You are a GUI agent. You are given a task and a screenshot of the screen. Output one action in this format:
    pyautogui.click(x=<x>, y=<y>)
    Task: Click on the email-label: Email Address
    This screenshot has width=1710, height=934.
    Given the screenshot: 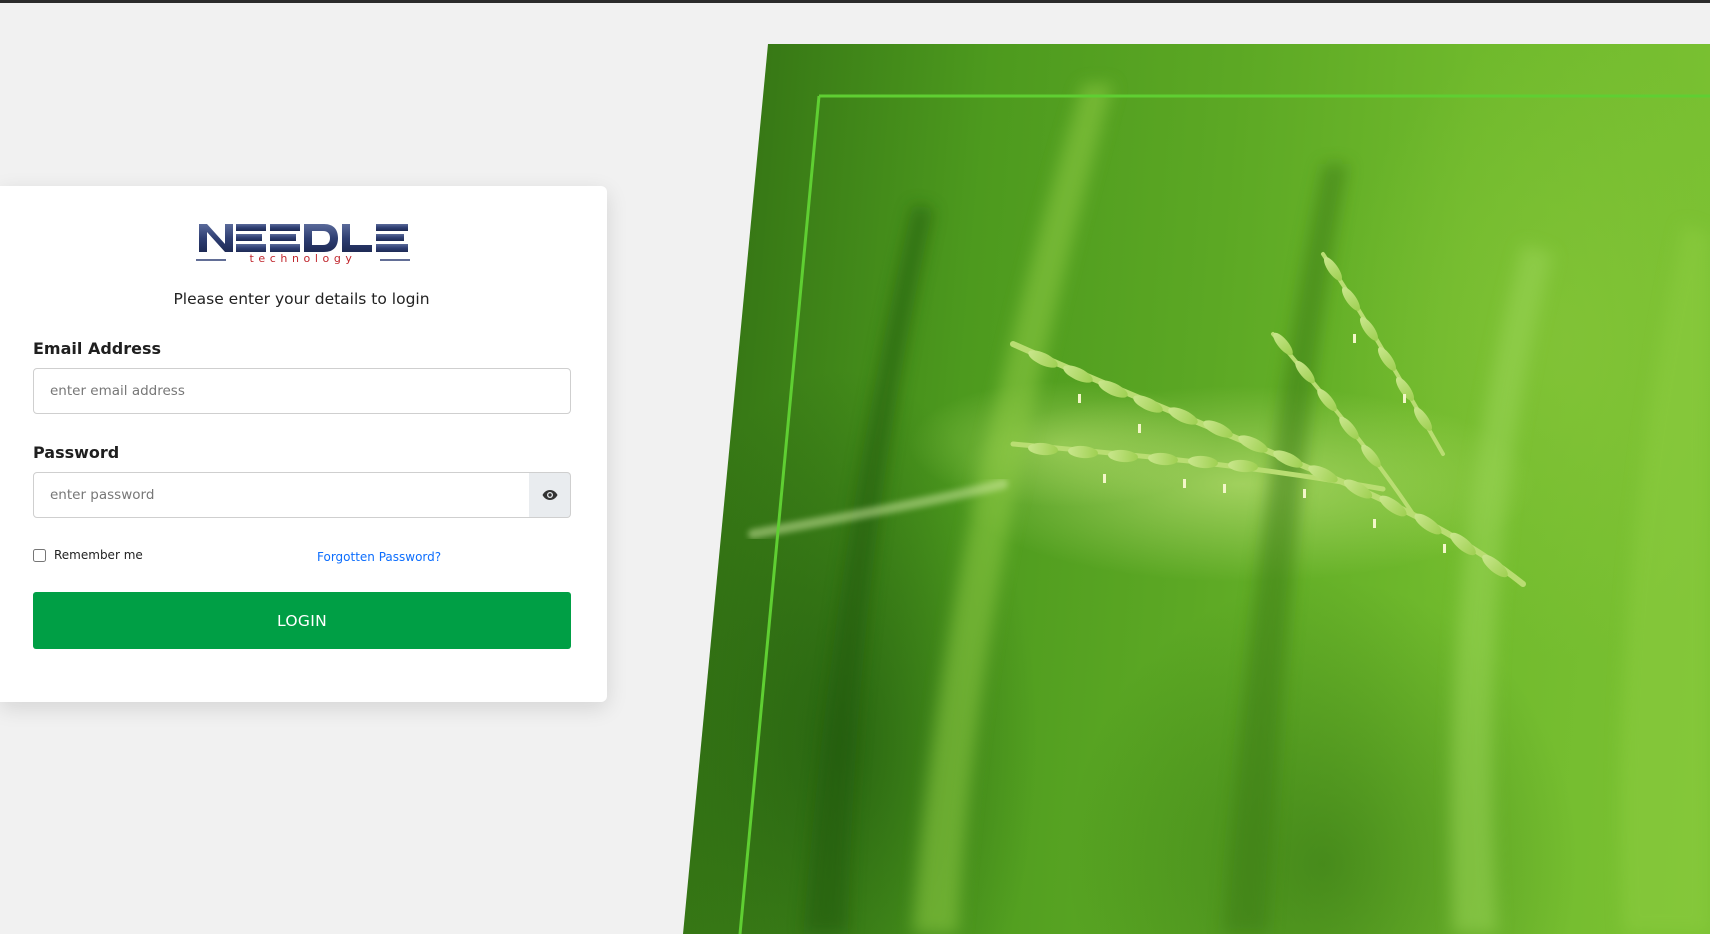 What is the action you would take?
    pyautogui.click(x=97, y=348)
    